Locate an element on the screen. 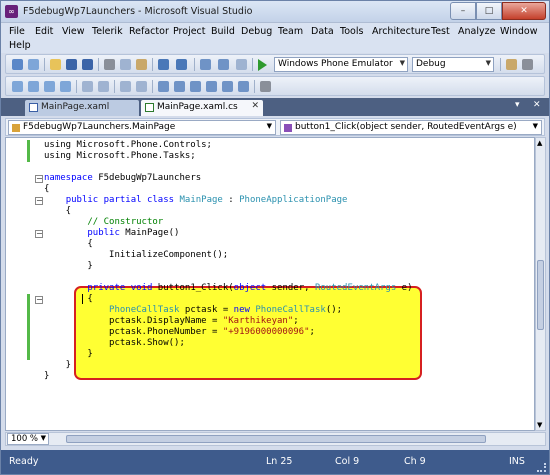 This screenshot has width=550, height=475. copy-icon is located at coordinates (125, 64).